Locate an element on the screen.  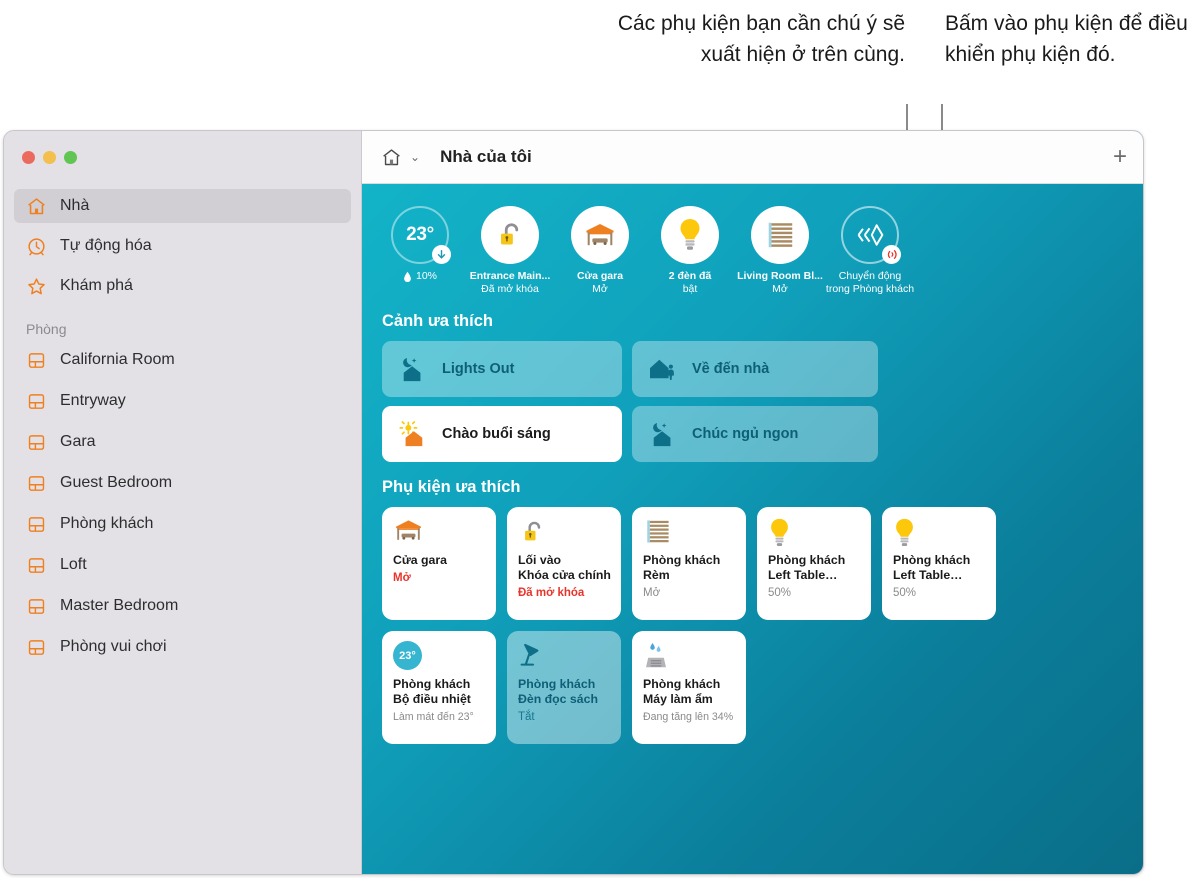
page-title: Nhà của tôi is located at coordinates (486, 156).